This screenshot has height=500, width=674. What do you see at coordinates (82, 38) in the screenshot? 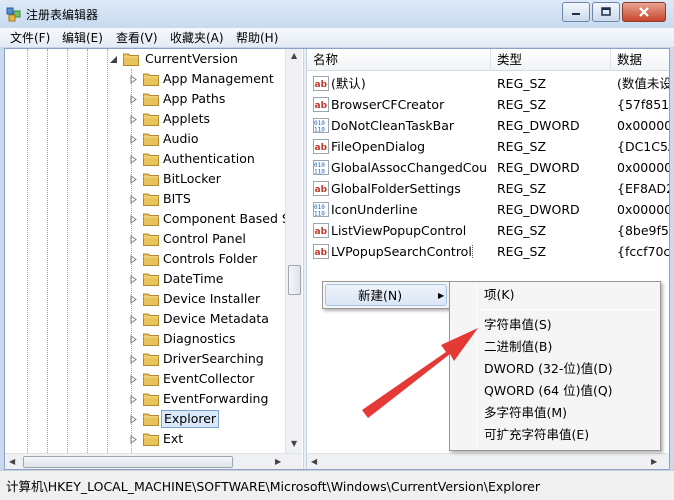
I see `menu-edit: 编辑(E)` at bounding box center [82, 38].